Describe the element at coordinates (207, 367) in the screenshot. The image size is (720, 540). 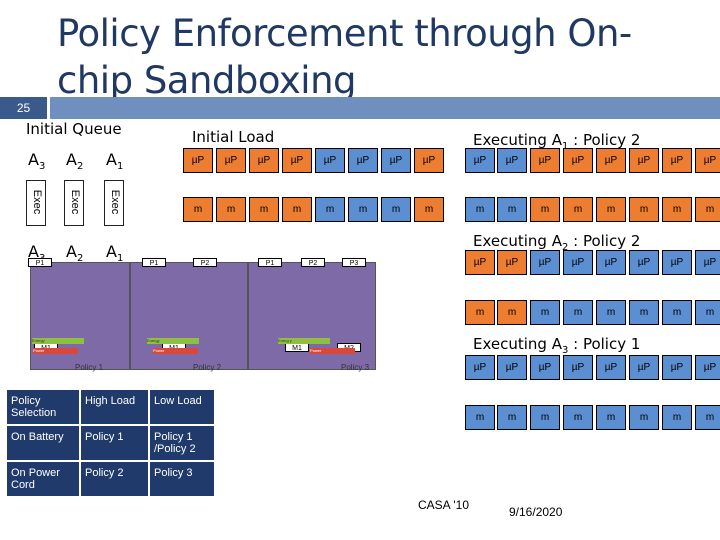
I see `policy-label: Policy 2` at that location.